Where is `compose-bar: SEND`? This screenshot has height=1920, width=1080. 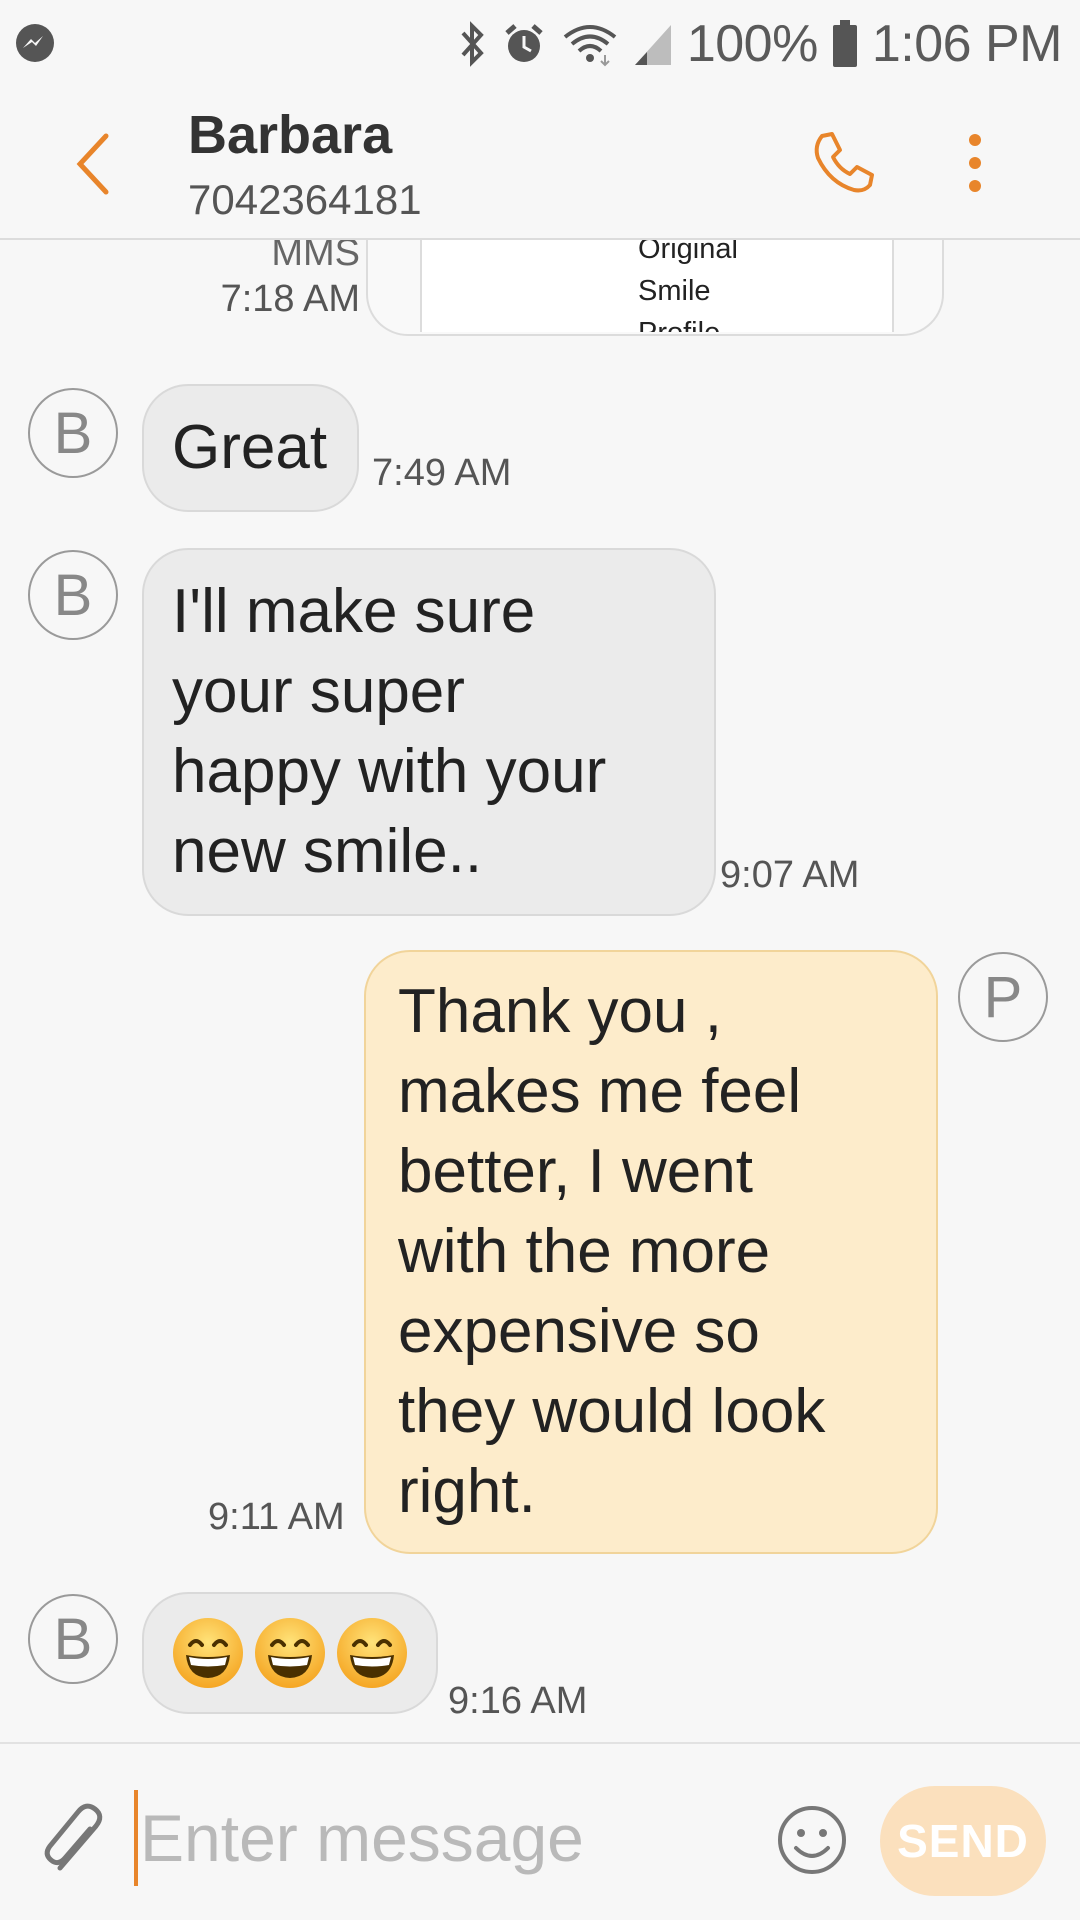 compose-bar: SEND is located at coordinates (540, 1831).